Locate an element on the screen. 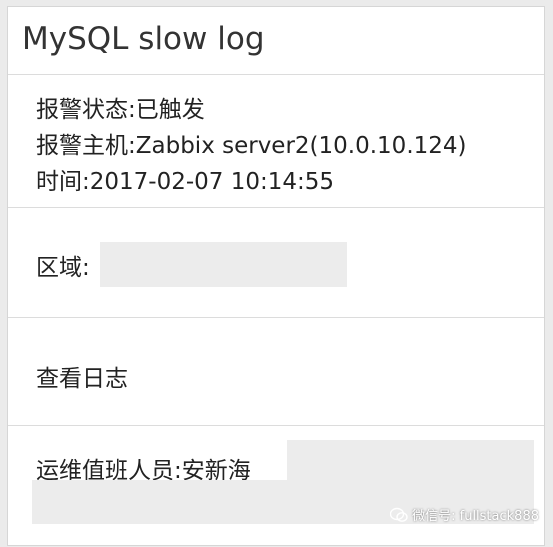 The height and width of the screenshot is (547, 553). view-logs-link: 查看日志 is located at coordinates (82, 379).